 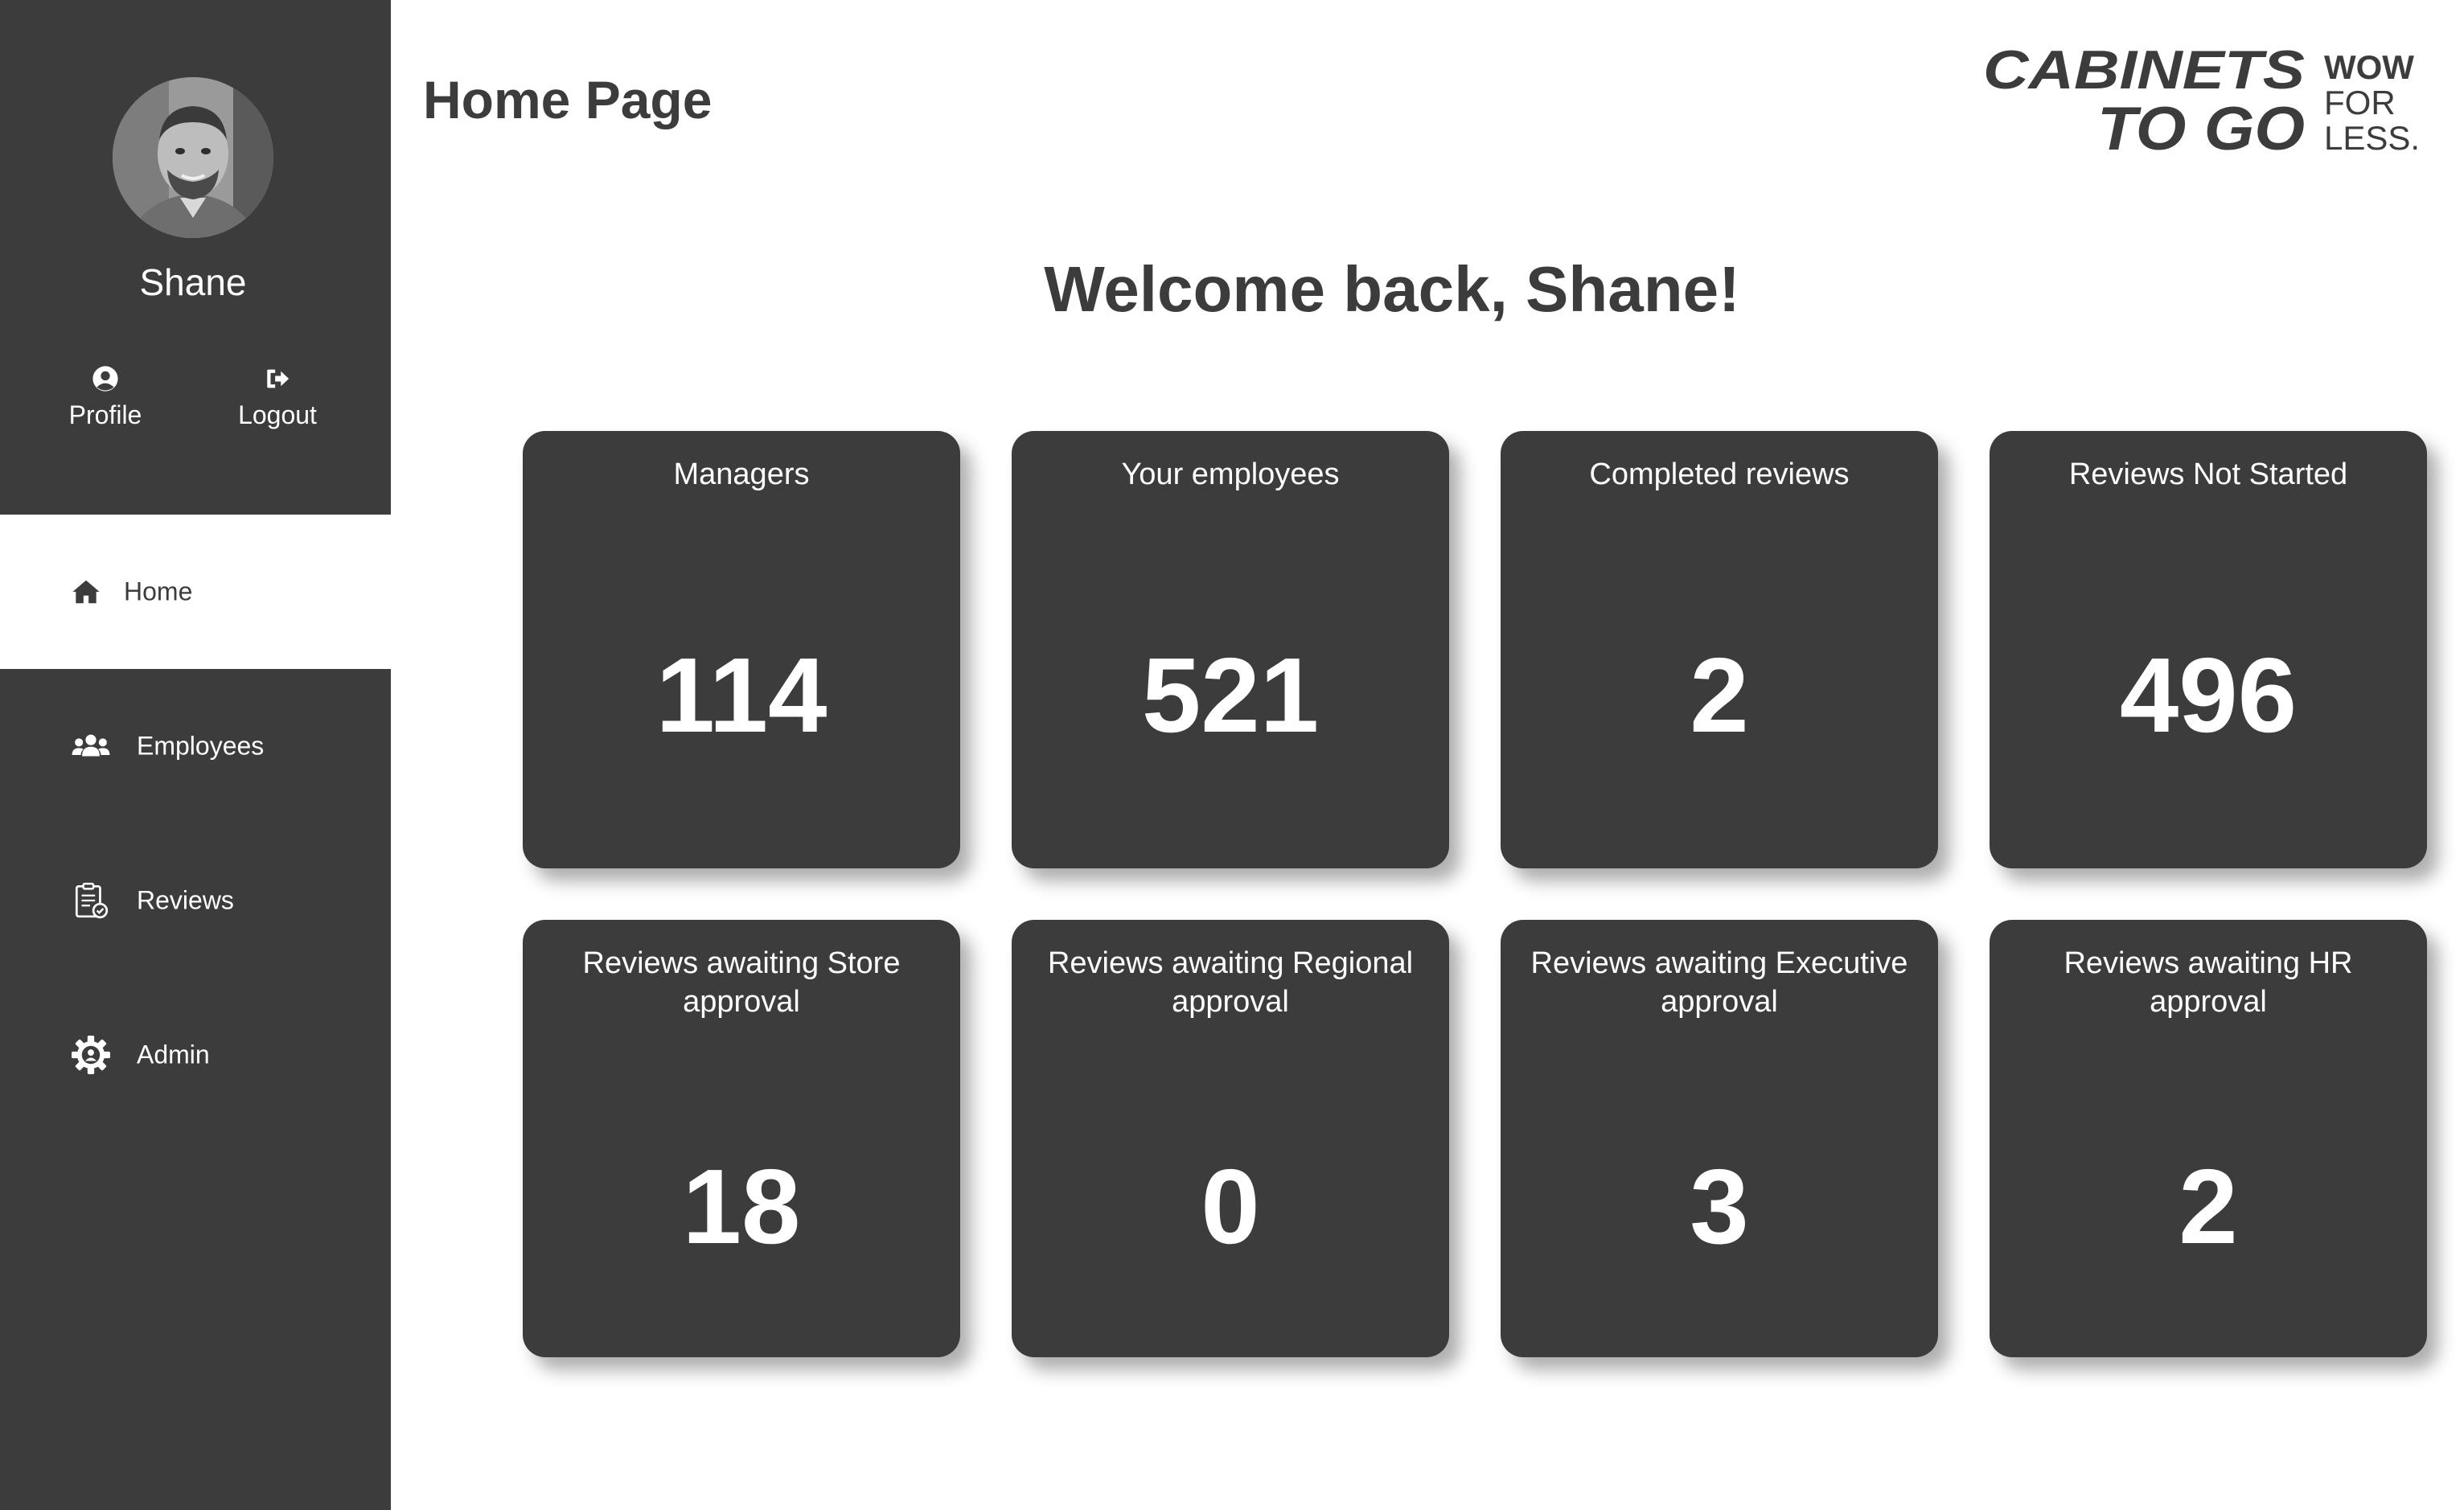 I want to click on logout-button: Logout, so click(x=277, y=397).